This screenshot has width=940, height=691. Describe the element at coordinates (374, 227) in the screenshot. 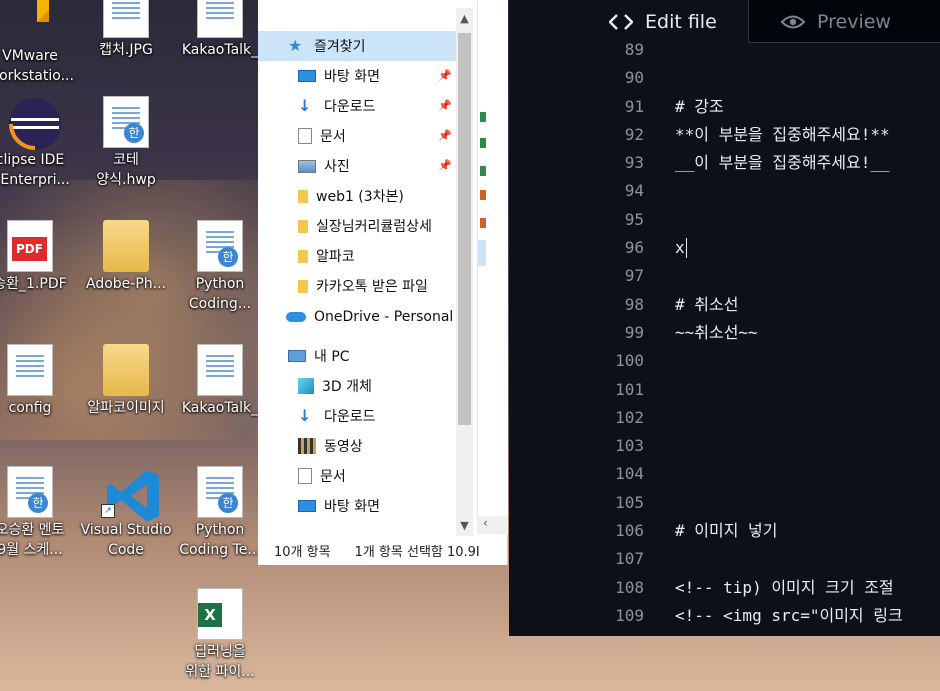

I see `nav-item-label: 실장님커리큘럼상세` at that location.